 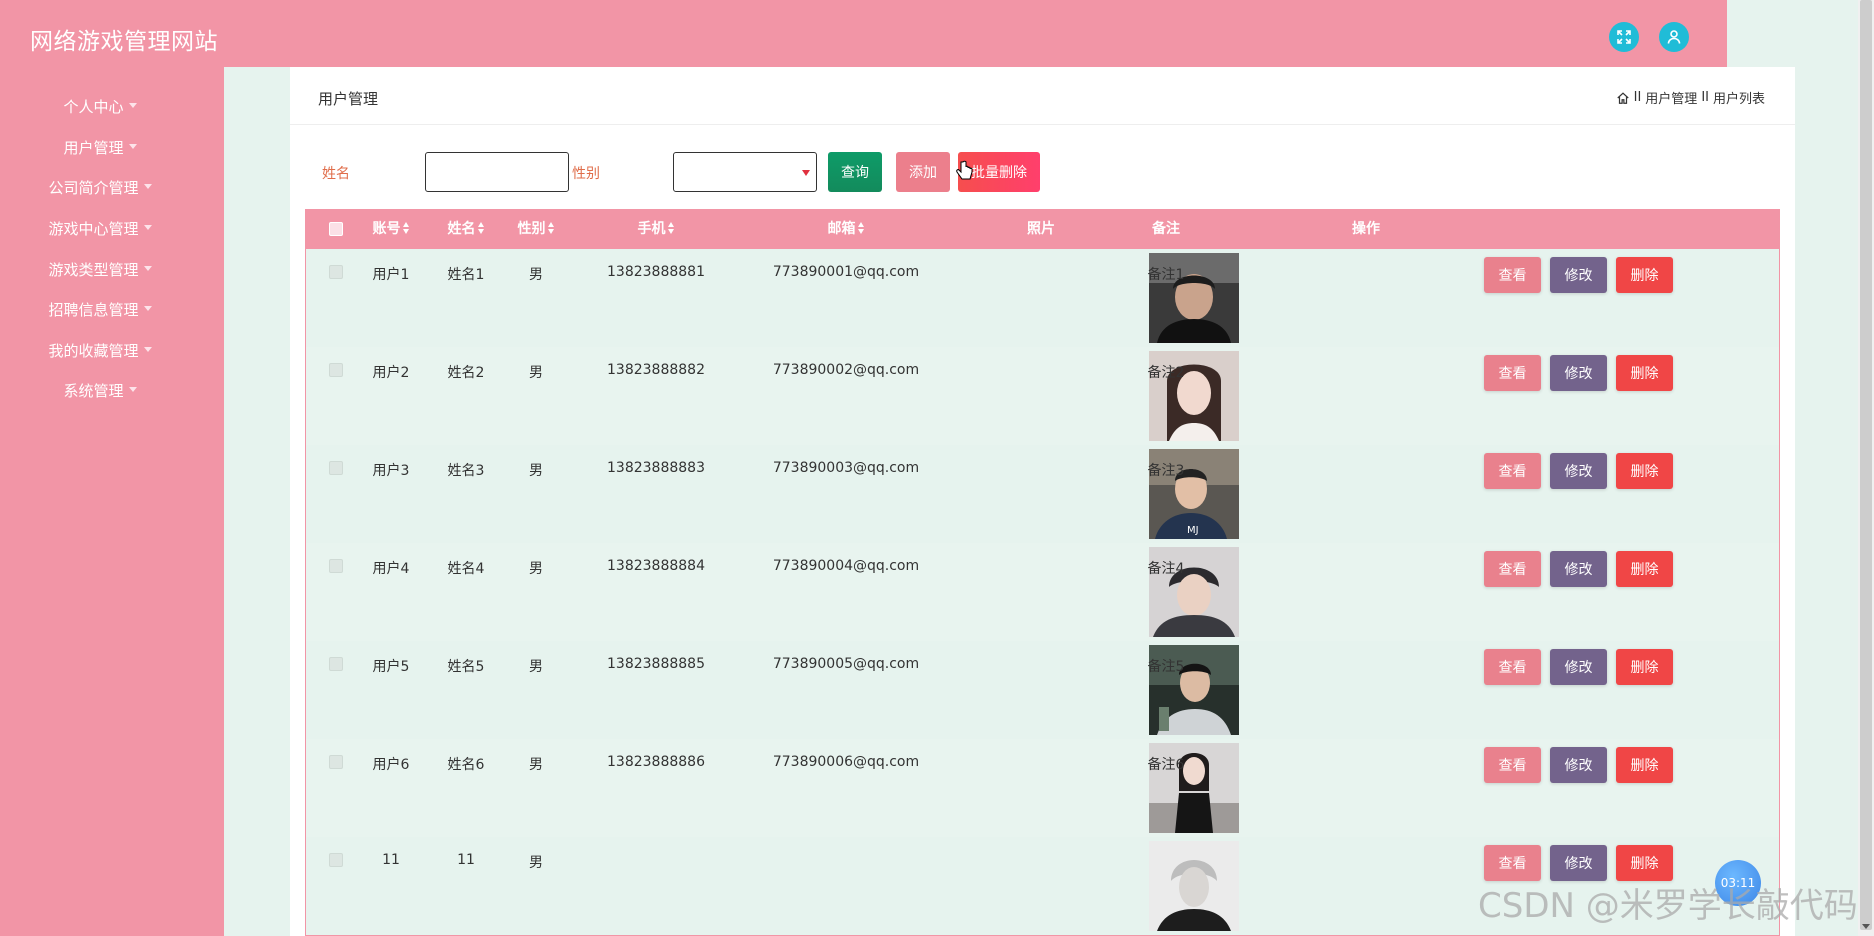 I want to click on scrollbar-thumb, so click(x=1866, y=465).